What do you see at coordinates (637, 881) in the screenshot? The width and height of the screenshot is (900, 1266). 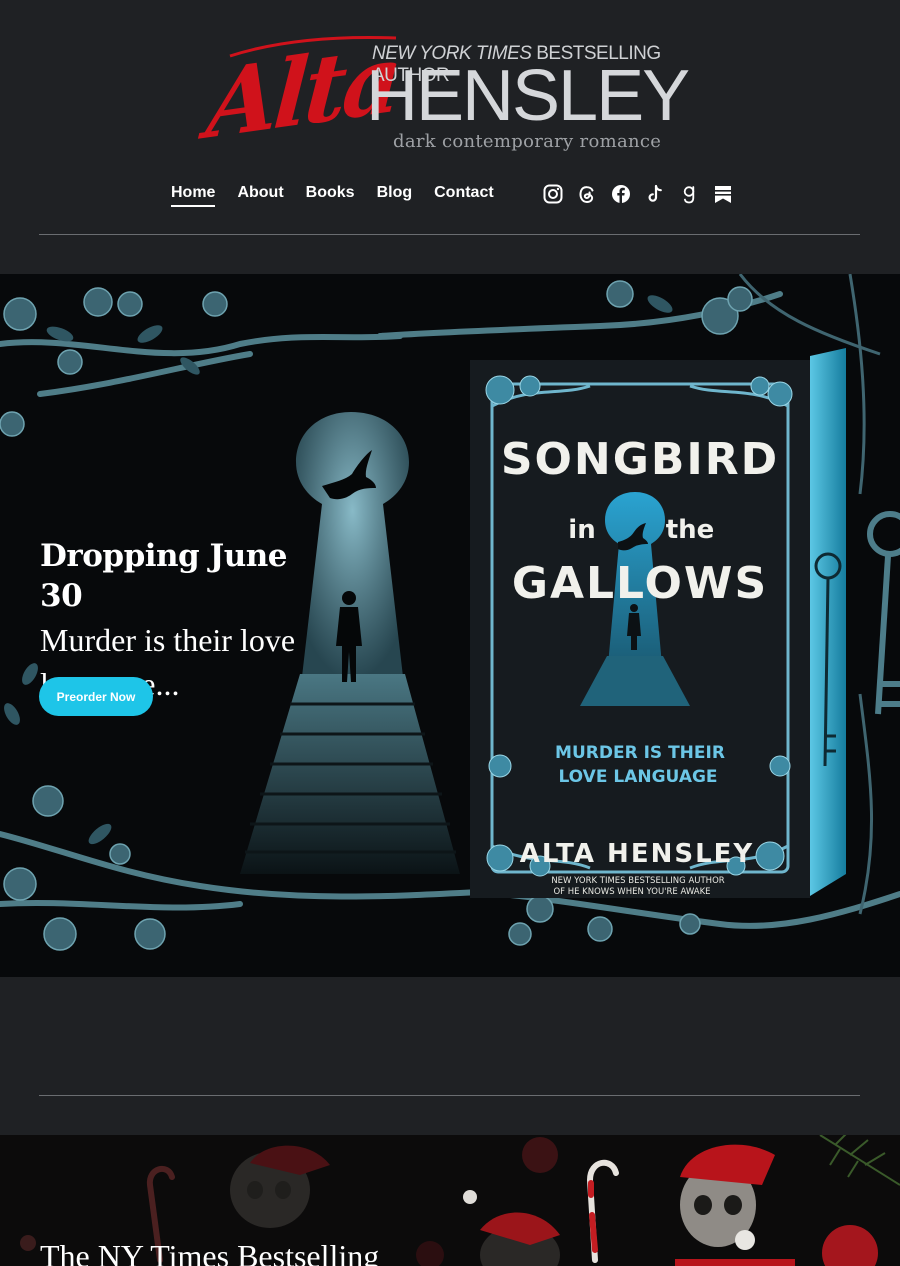 I see `book-credit-1: NEW YORK TIMES BESTSELLING AUTHOR` at bounding box center [637, 881].